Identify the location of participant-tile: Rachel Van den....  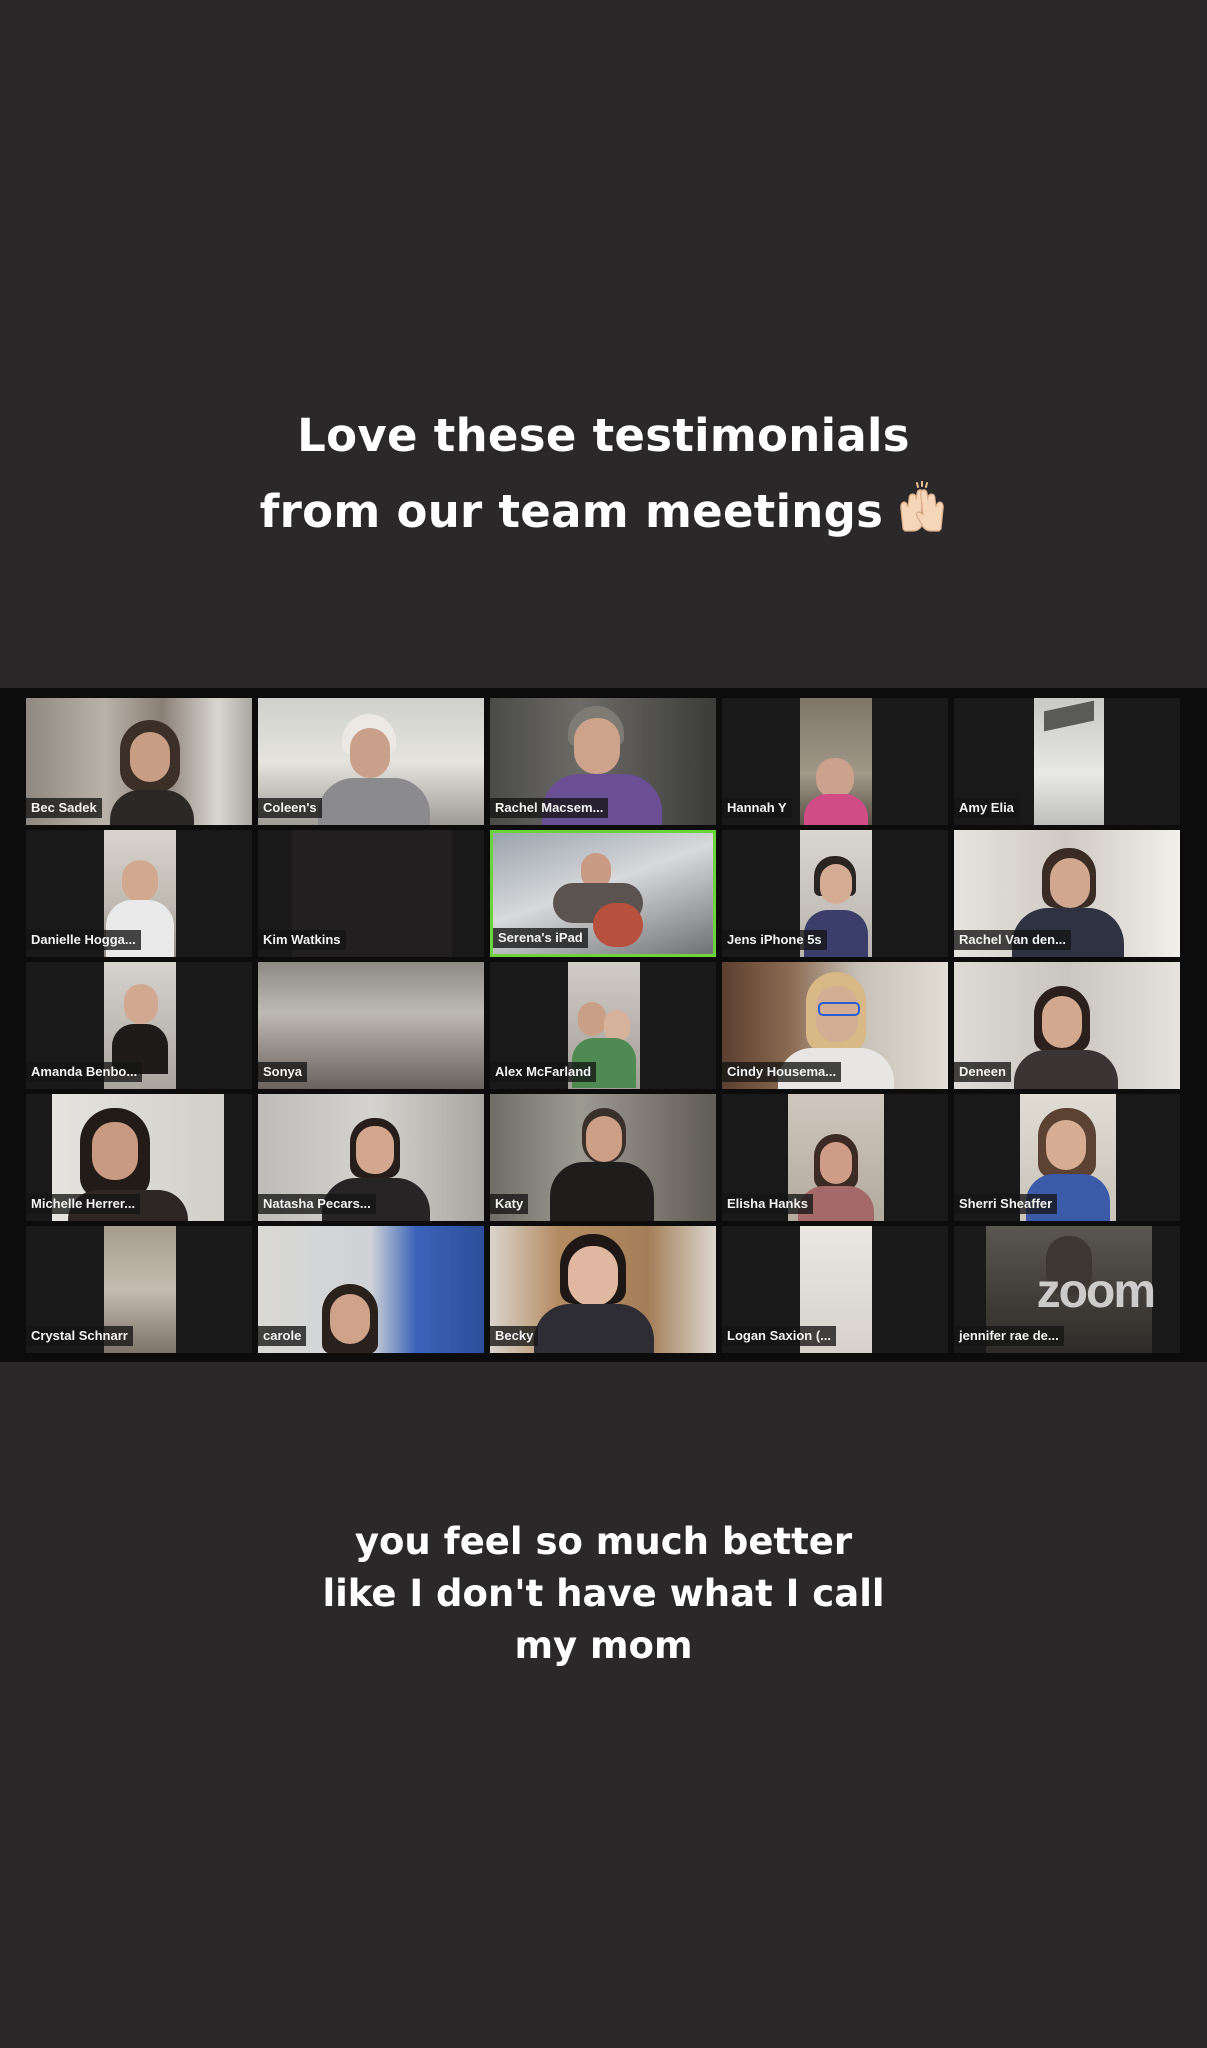
(1067, 893).